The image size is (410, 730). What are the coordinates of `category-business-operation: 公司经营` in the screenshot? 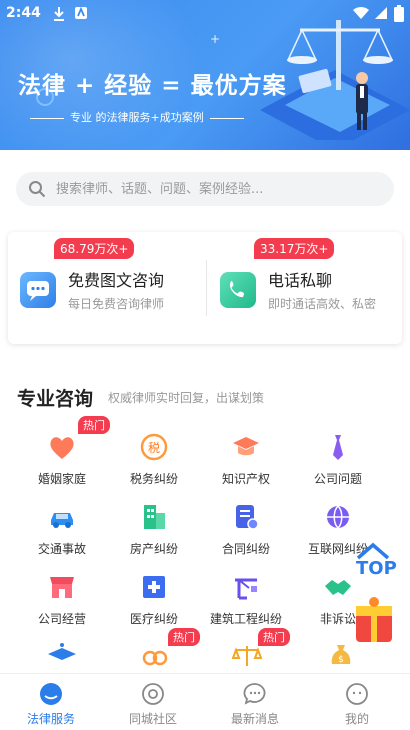 It's located at (62, 606).